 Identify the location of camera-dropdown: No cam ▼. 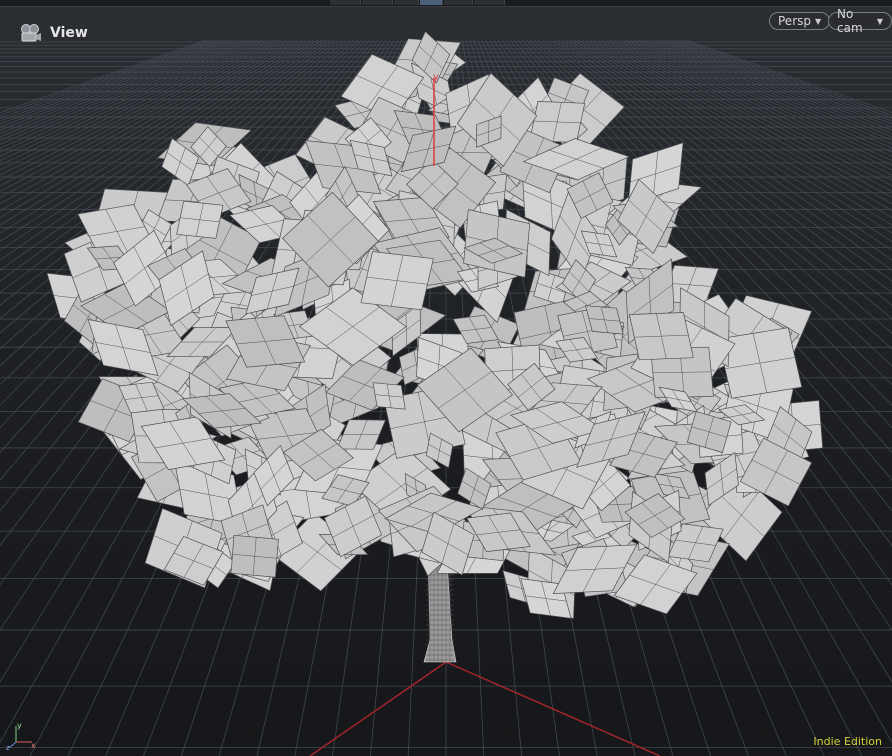
(860, 21).